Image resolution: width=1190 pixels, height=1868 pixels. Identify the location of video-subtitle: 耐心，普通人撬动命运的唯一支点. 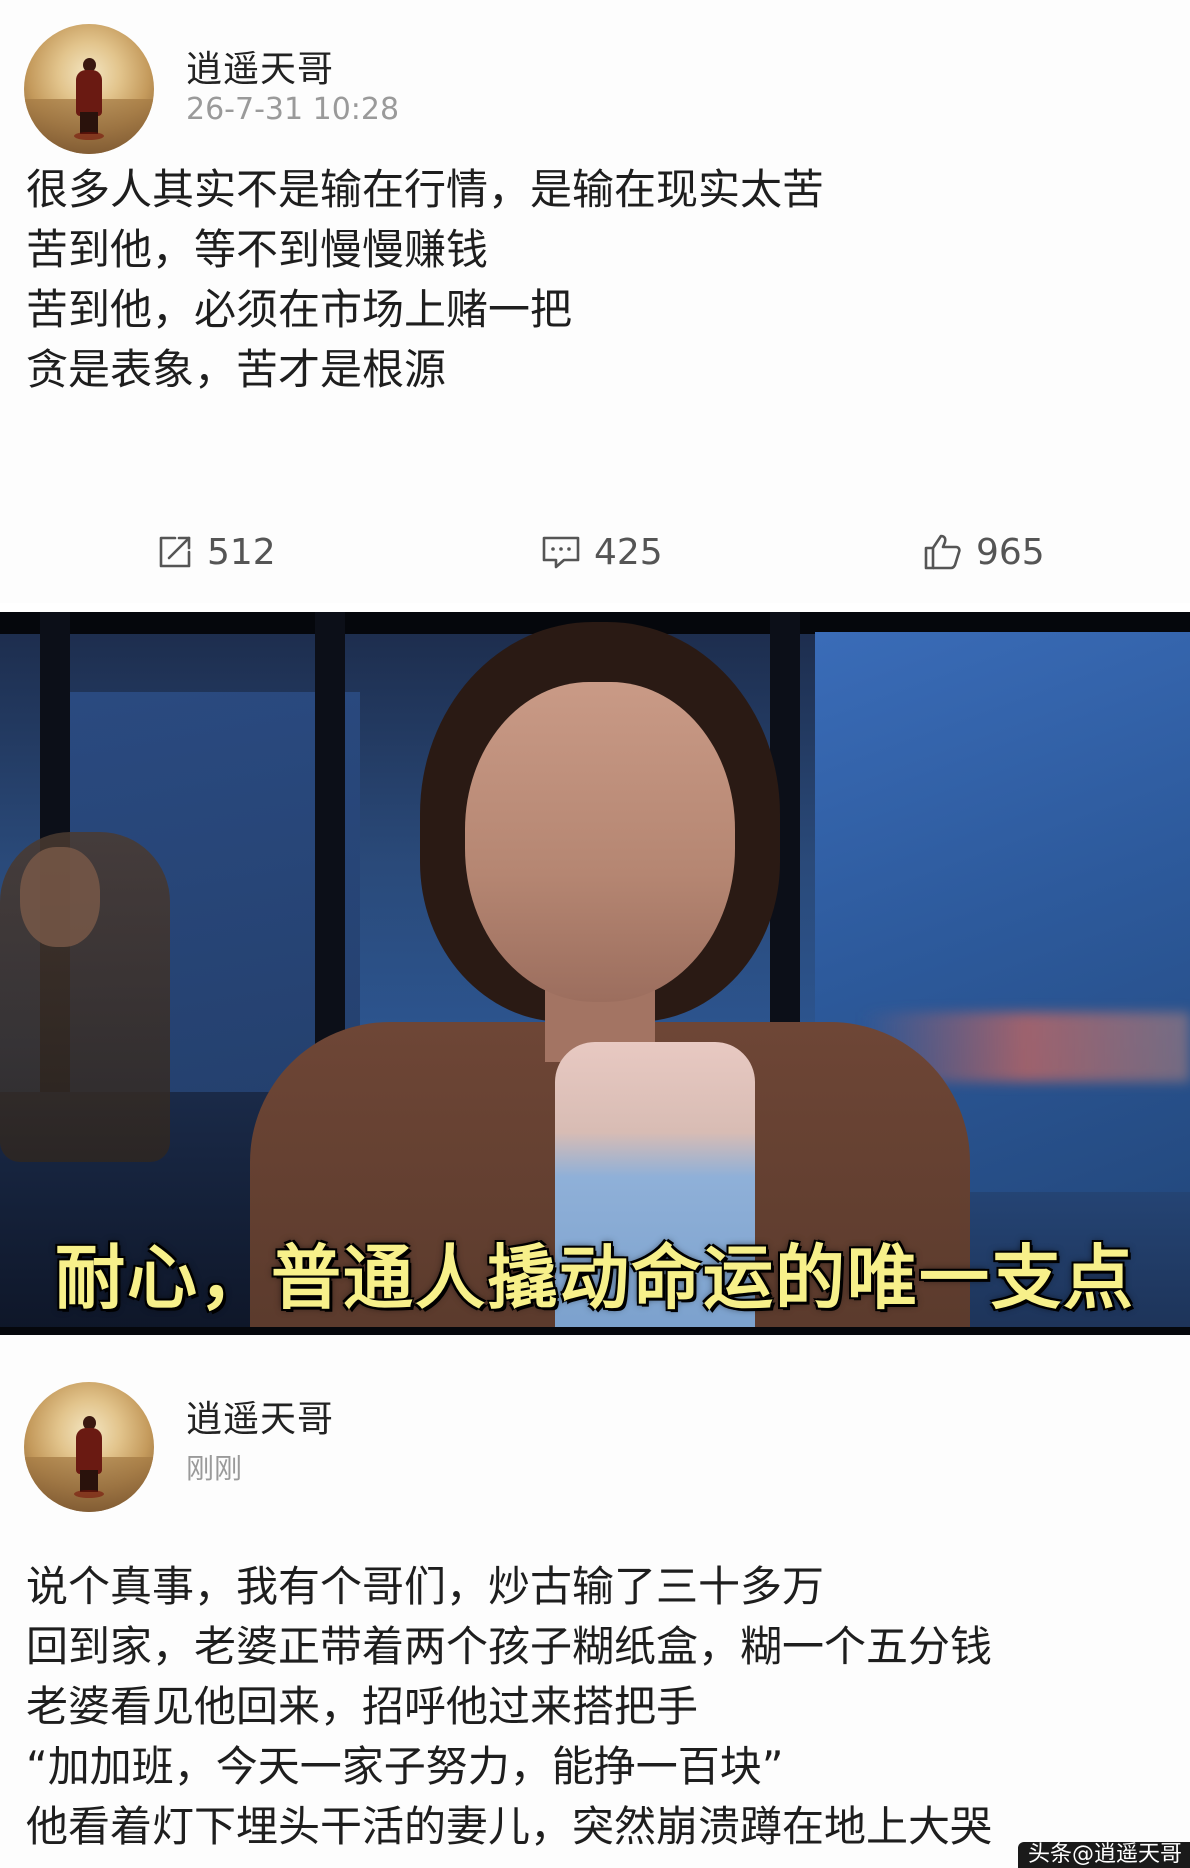
(595, 1278).